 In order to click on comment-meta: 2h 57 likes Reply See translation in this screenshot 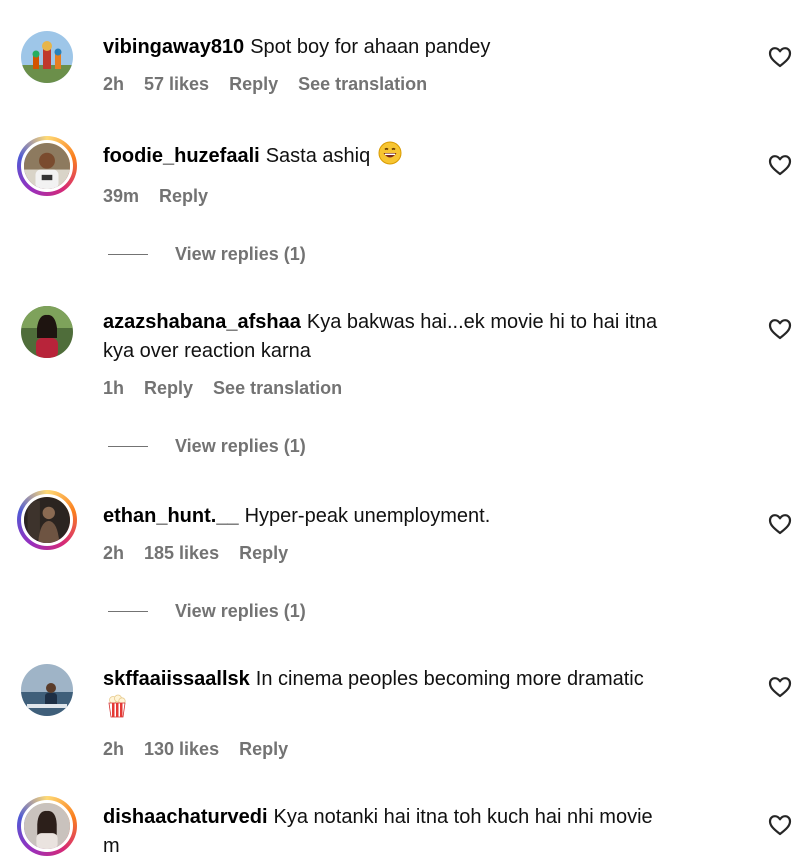, I will do `click(423, 84)`.